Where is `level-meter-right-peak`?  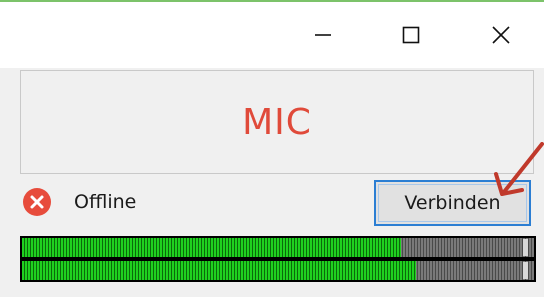 level-meter-right-peak is located at coordinates (525, 270).